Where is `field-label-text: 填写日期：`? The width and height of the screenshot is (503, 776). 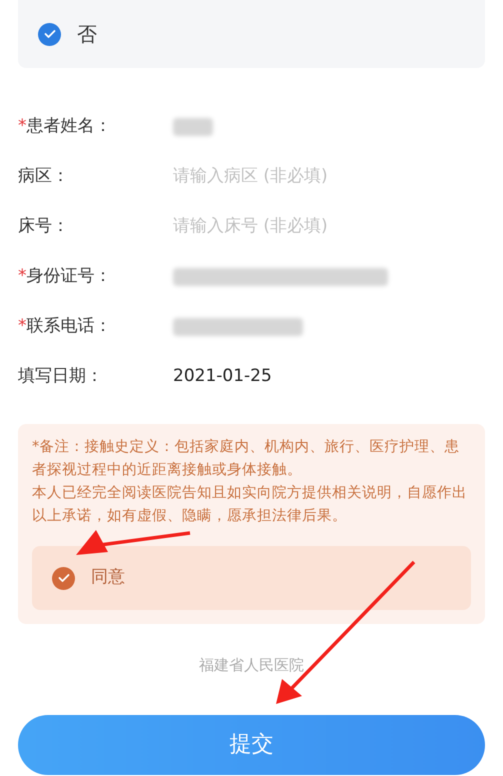
field-label-text: 填写日期： is located at coordinates (60, 376).